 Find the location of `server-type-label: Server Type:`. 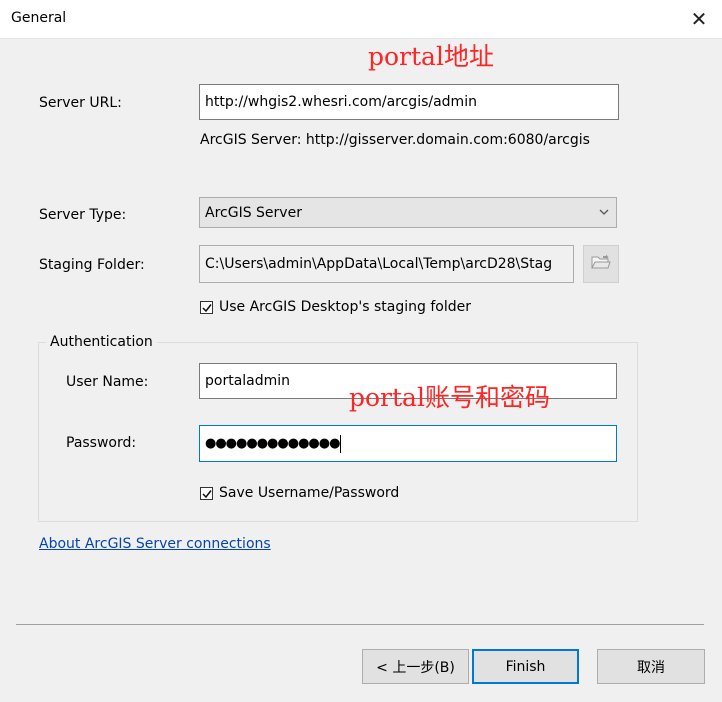

server-type-label: Server Type: is located at coordinates (83, 215).